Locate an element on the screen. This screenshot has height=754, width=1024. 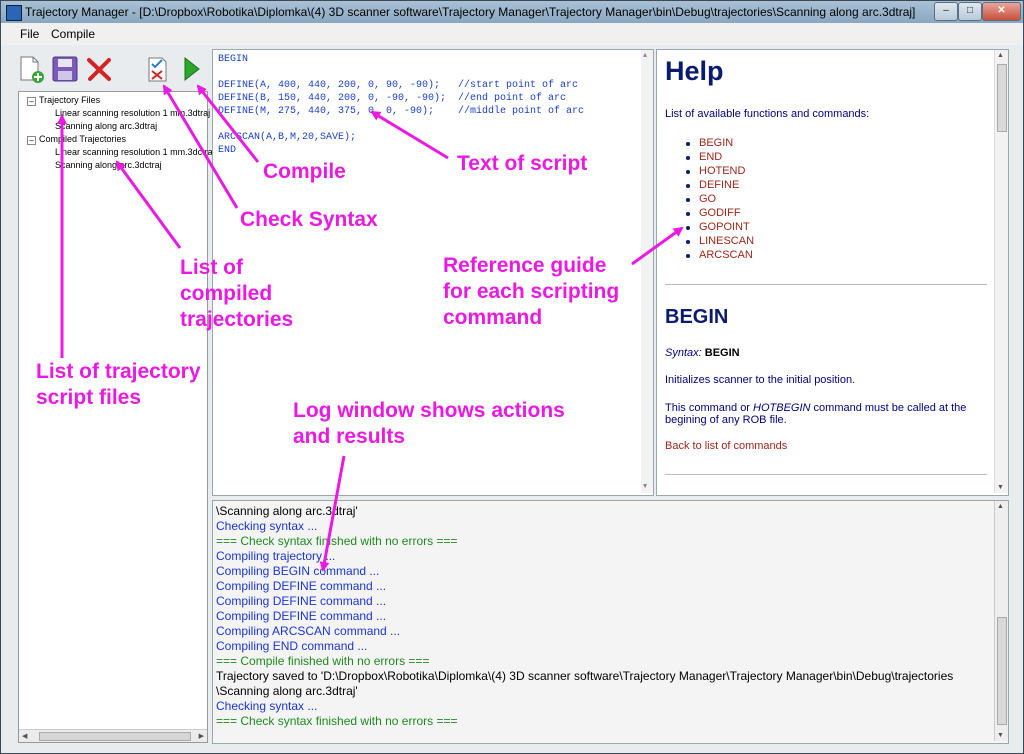
command-link: GOPOINT is located at coordinates (724, 227).